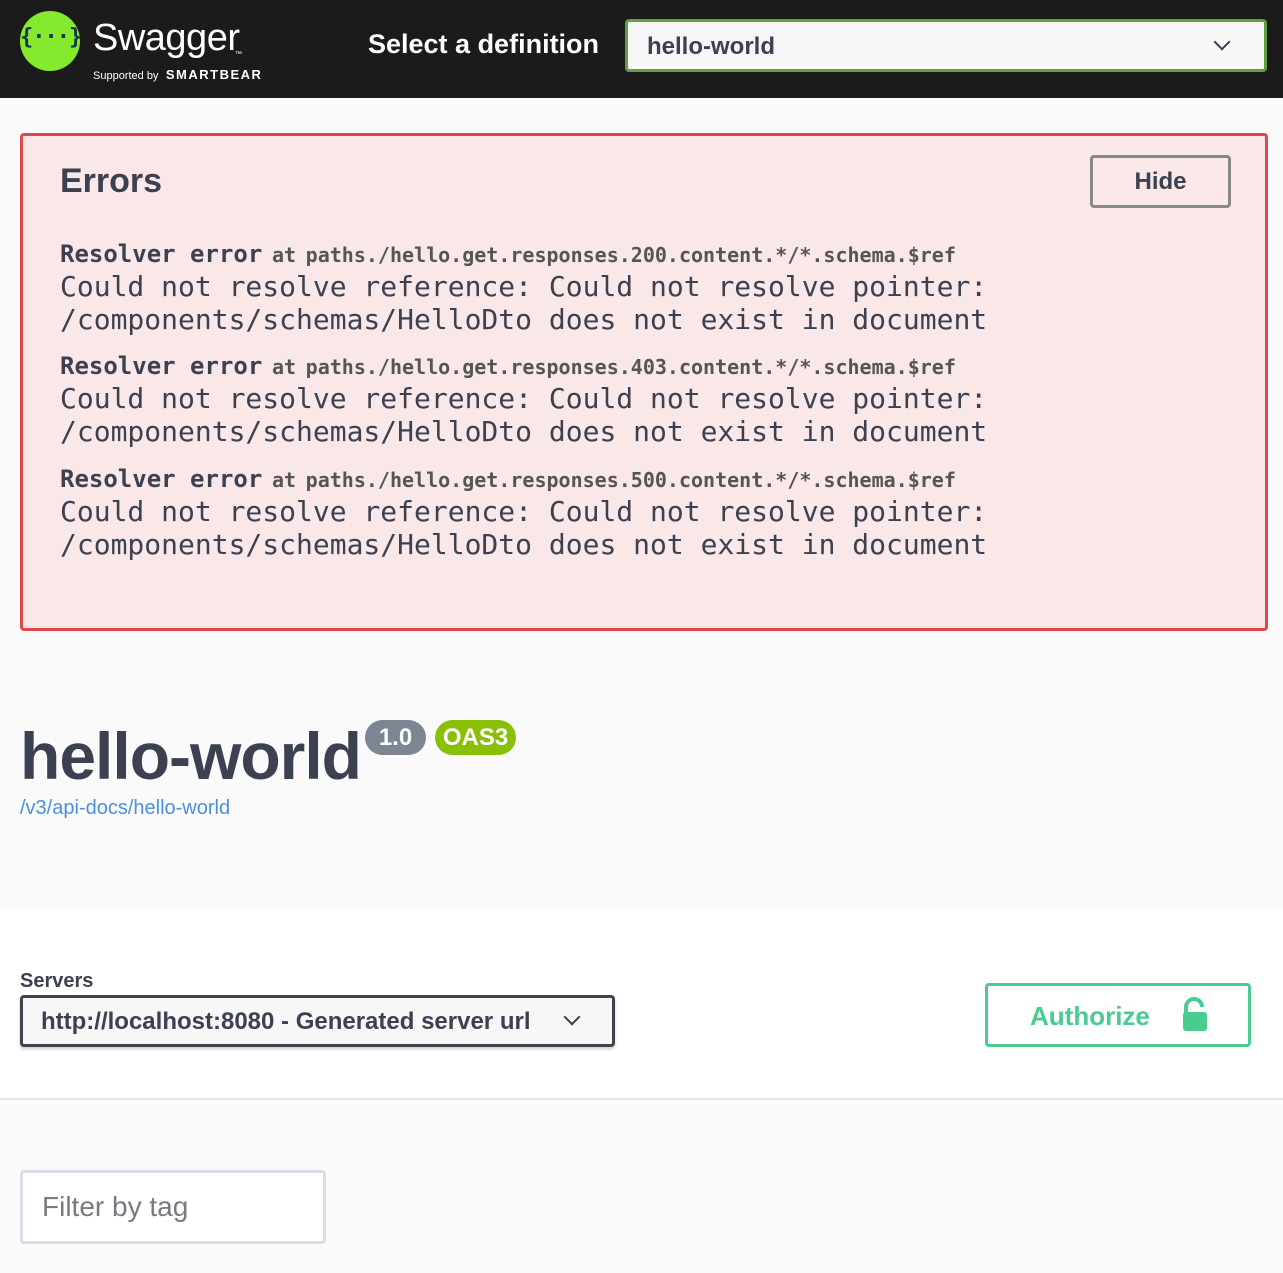 This screenshot has width=1283, height=1273. What do you see at coordinates (125, 808) in the screenshot?
I see `spec-url-link: /v3/api-docs/hello-world` at bounding box center [125, 808].